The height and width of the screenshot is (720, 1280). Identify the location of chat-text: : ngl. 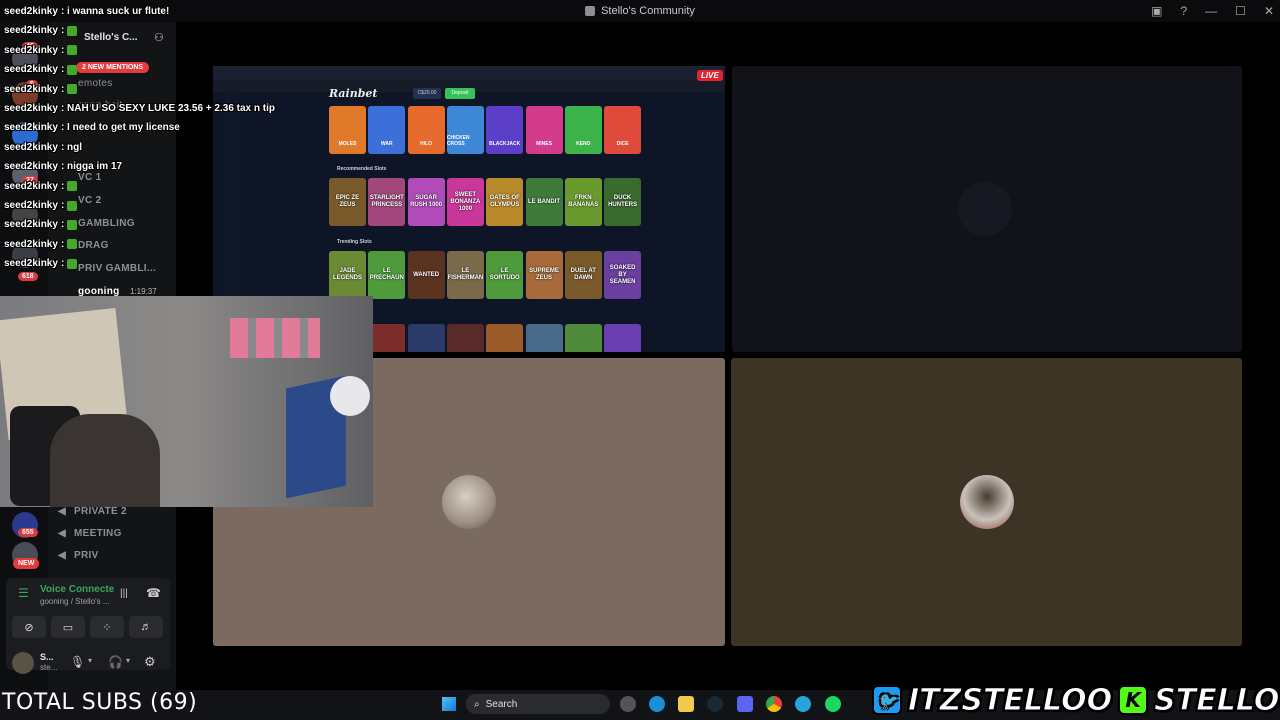
(71, 147).